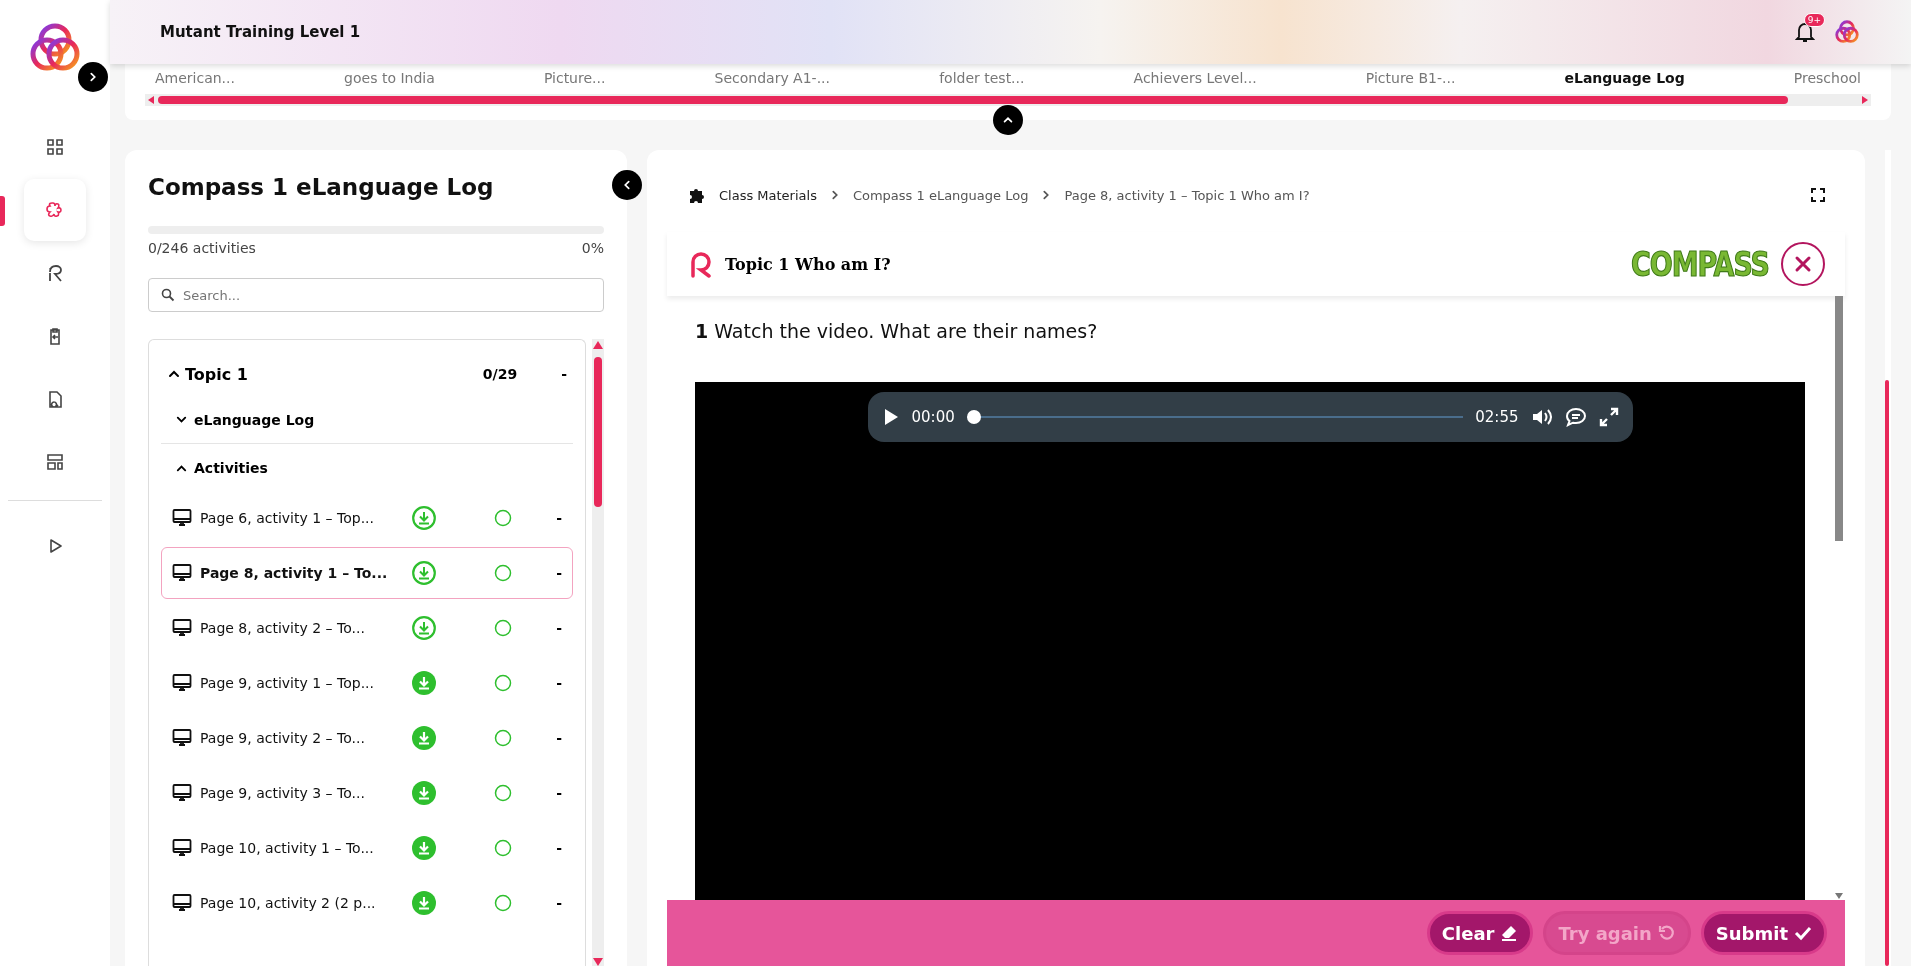  What do you see at coordinates (151, 100) in the screenshot?
I see `scroll-left-icon` at bounding box center [151, 100].